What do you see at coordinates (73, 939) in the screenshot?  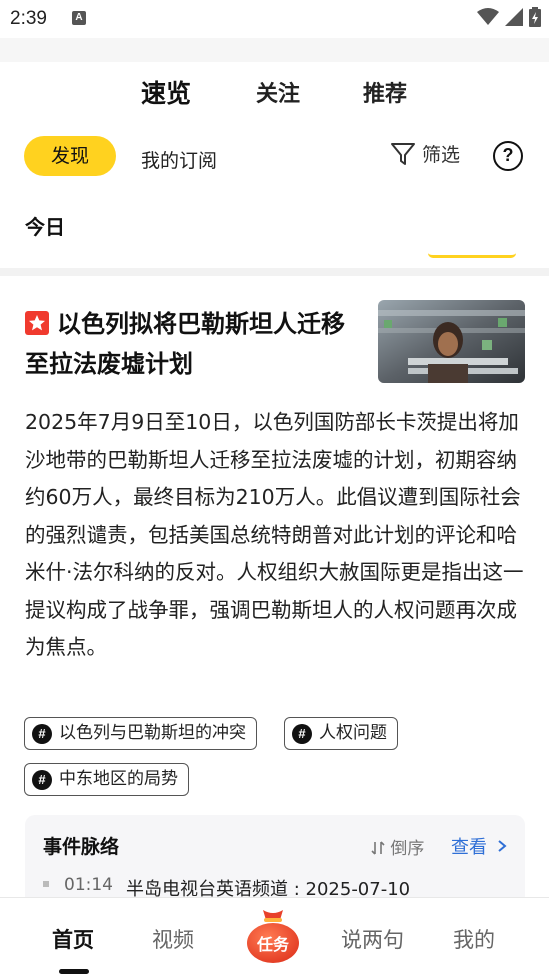 I see `nav-home: 首页` at bounding box center [73, 939].